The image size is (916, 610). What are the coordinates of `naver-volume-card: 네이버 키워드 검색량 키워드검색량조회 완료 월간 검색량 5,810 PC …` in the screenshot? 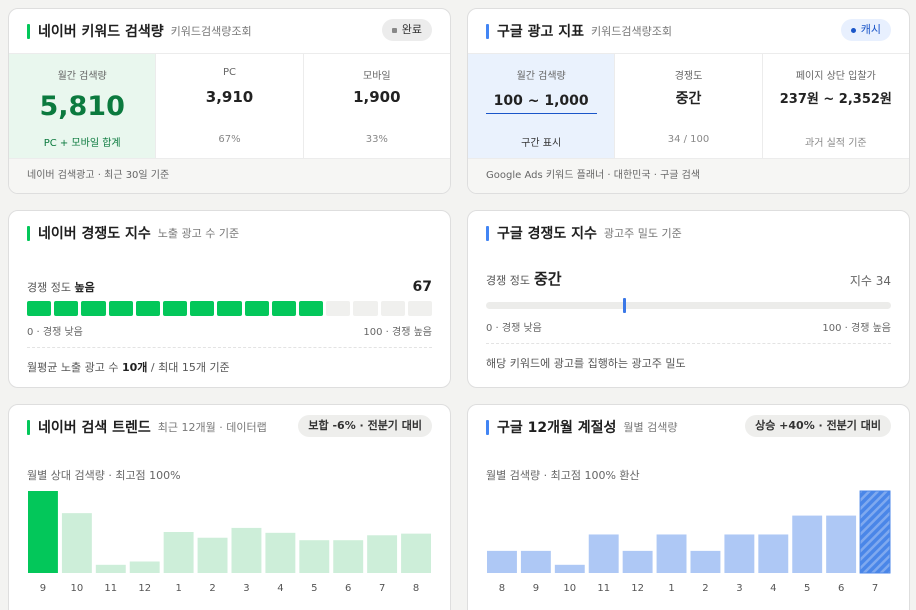 It's located at (229, 101).